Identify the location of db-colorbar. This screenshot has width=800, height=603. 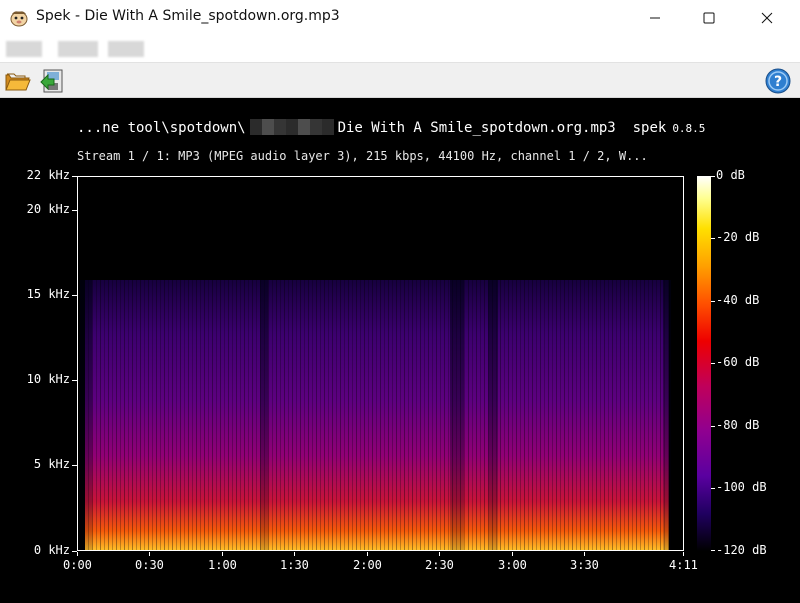
(704, 363).